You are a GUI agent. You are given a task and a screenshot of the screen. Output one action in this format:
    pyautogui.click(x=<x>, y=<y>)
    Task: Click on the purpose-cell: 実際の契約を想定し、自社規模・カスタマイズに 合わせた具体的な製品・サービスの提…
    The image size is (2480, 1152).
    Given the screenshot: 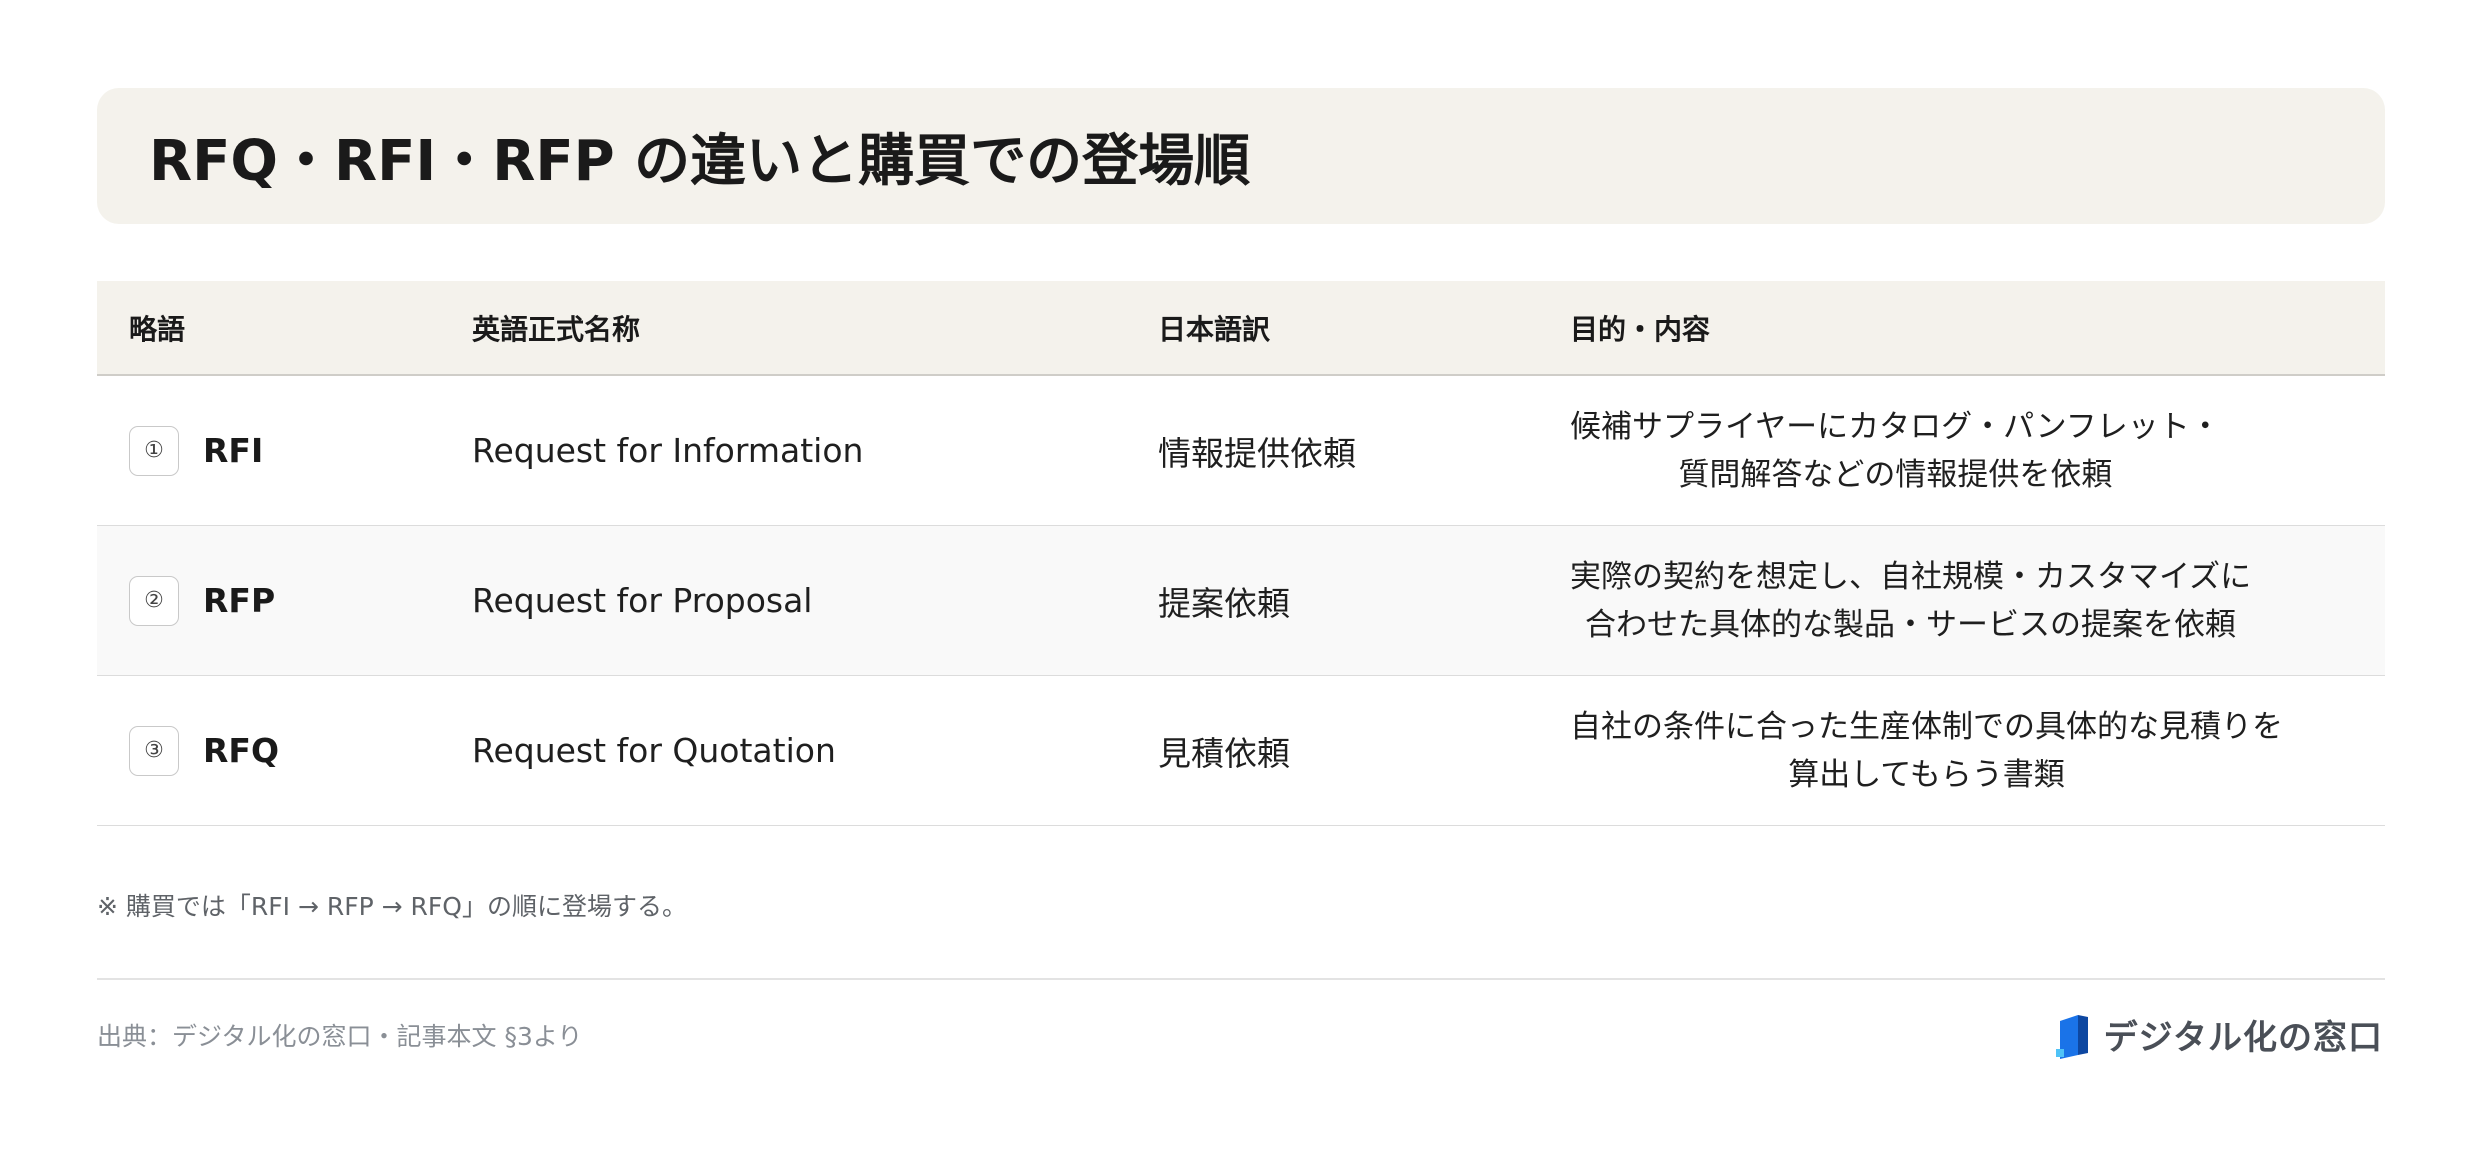 What is the action you would take?
    pyautogui.click(x=1910, y=600)
    